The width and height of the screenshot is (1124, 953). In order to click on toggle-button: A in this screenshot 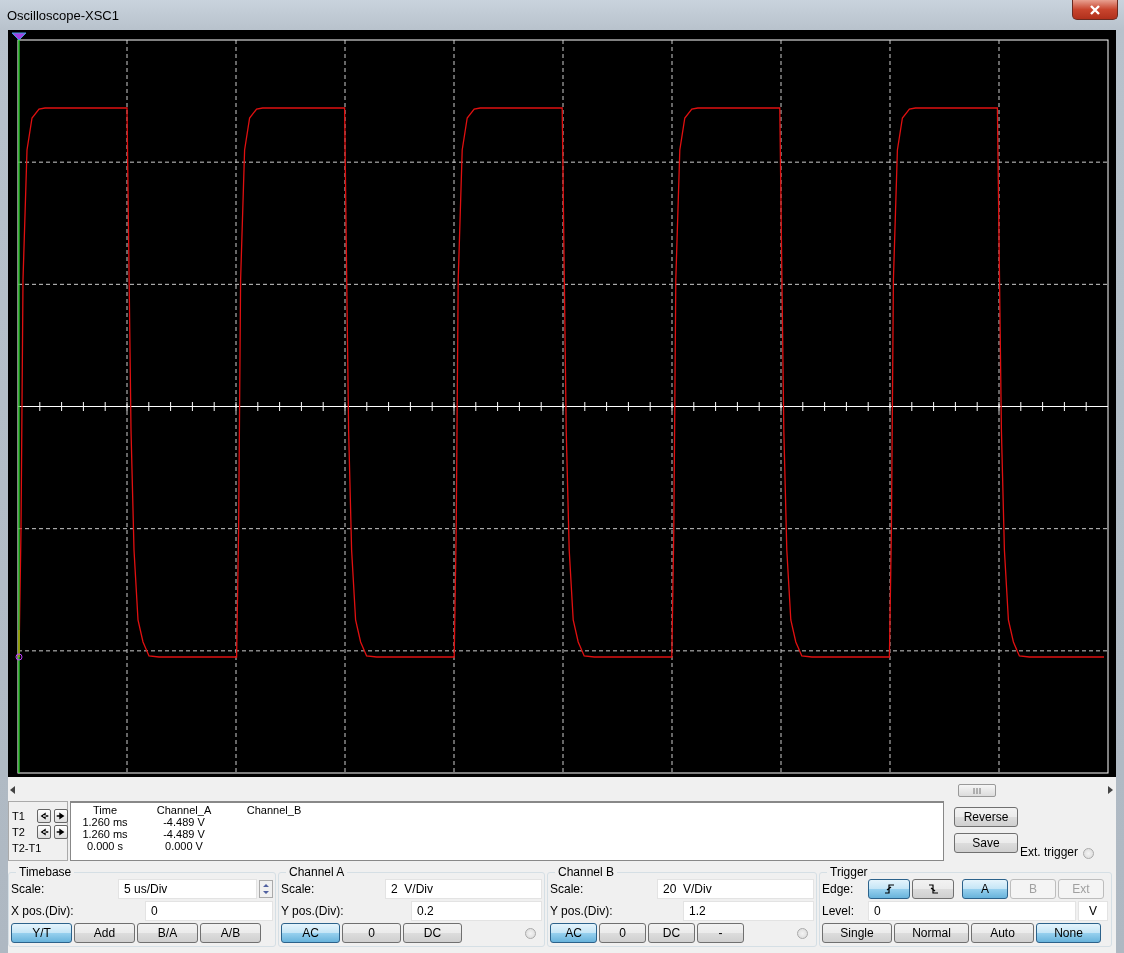, I will do `click(985, 889)`.